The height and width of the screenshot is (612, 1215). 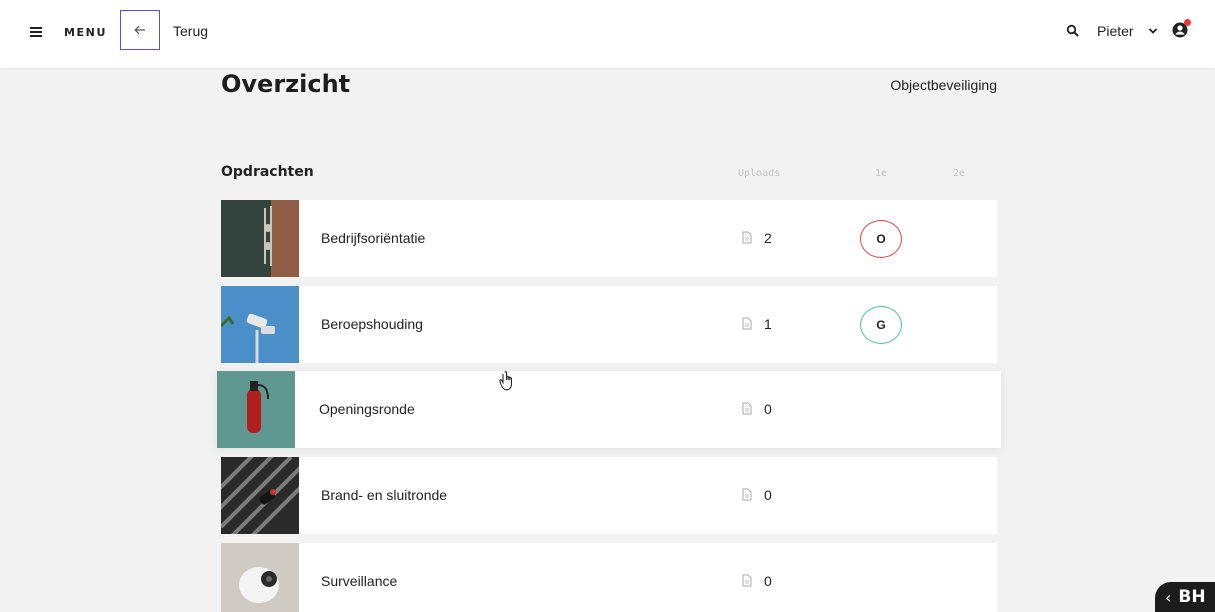 What do you see at coordinates (1115, 31) in the screenshot?
I see `user-name: Pieter` at bounding box center [1115, 31].